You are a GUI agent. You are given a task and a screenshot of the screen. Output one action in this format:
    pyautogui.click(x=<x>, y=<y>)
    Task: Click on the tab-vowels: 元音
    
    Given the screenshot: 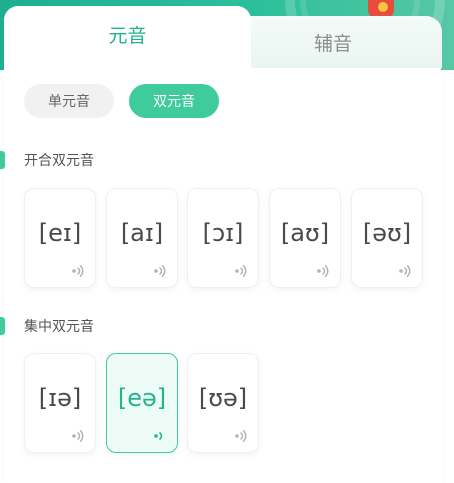 What is the action you would take?
    pyautogui.click(x=127, y=41)
    